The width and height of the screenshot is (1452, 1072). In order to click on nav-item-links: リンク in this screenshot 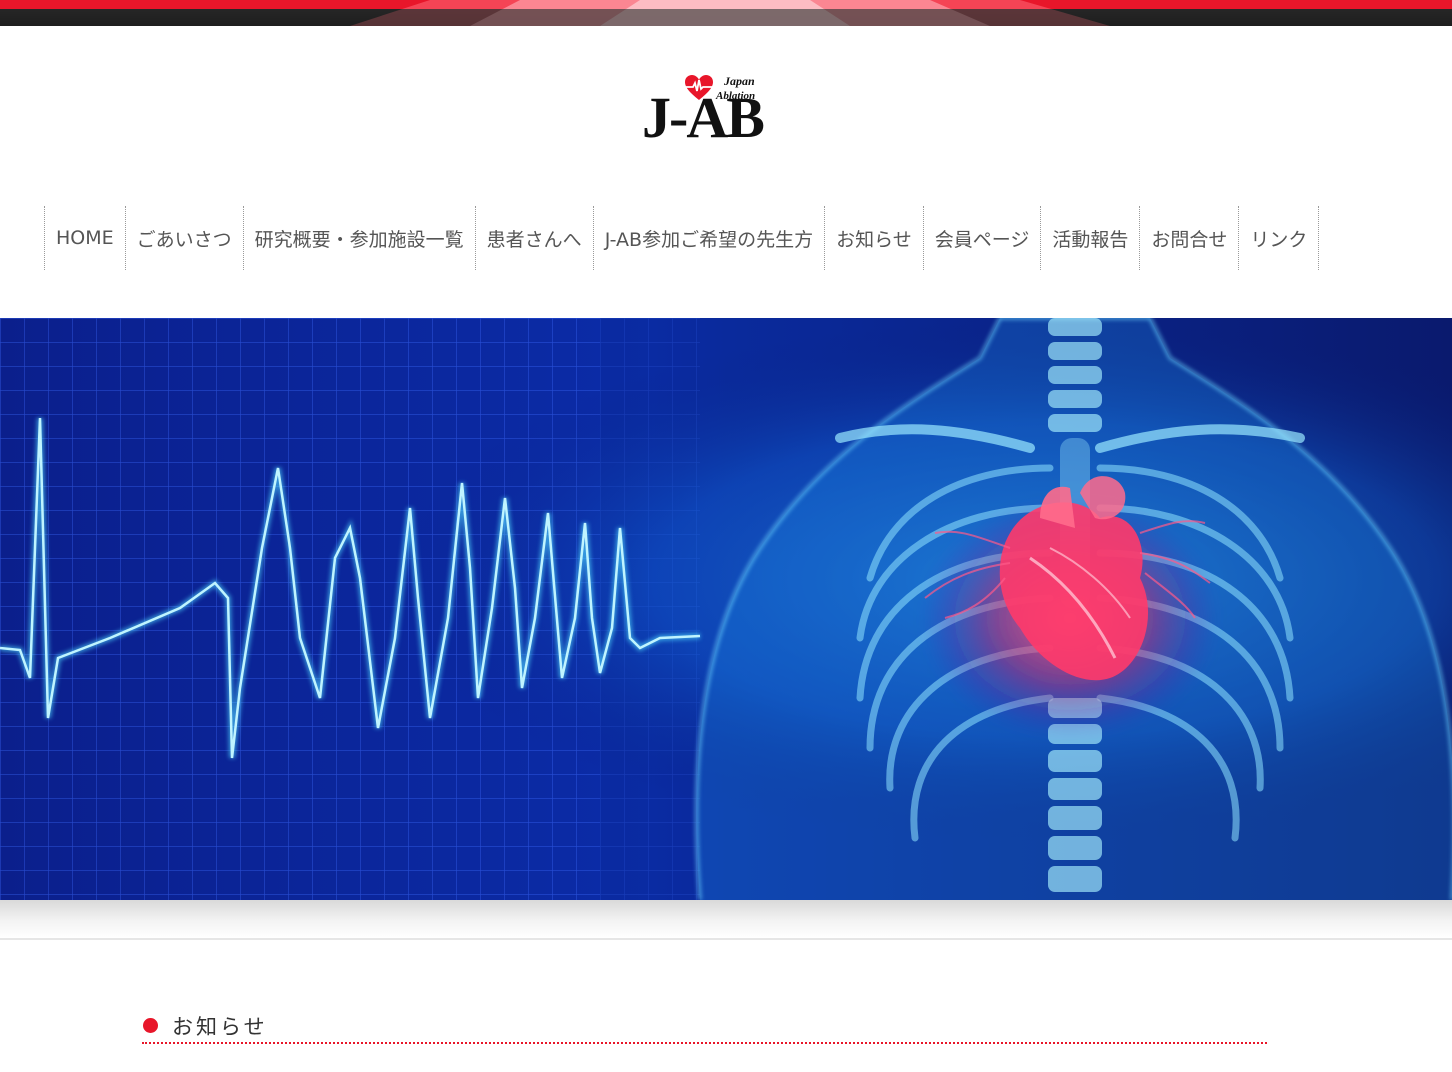, I will do `click(1279, 238)`.